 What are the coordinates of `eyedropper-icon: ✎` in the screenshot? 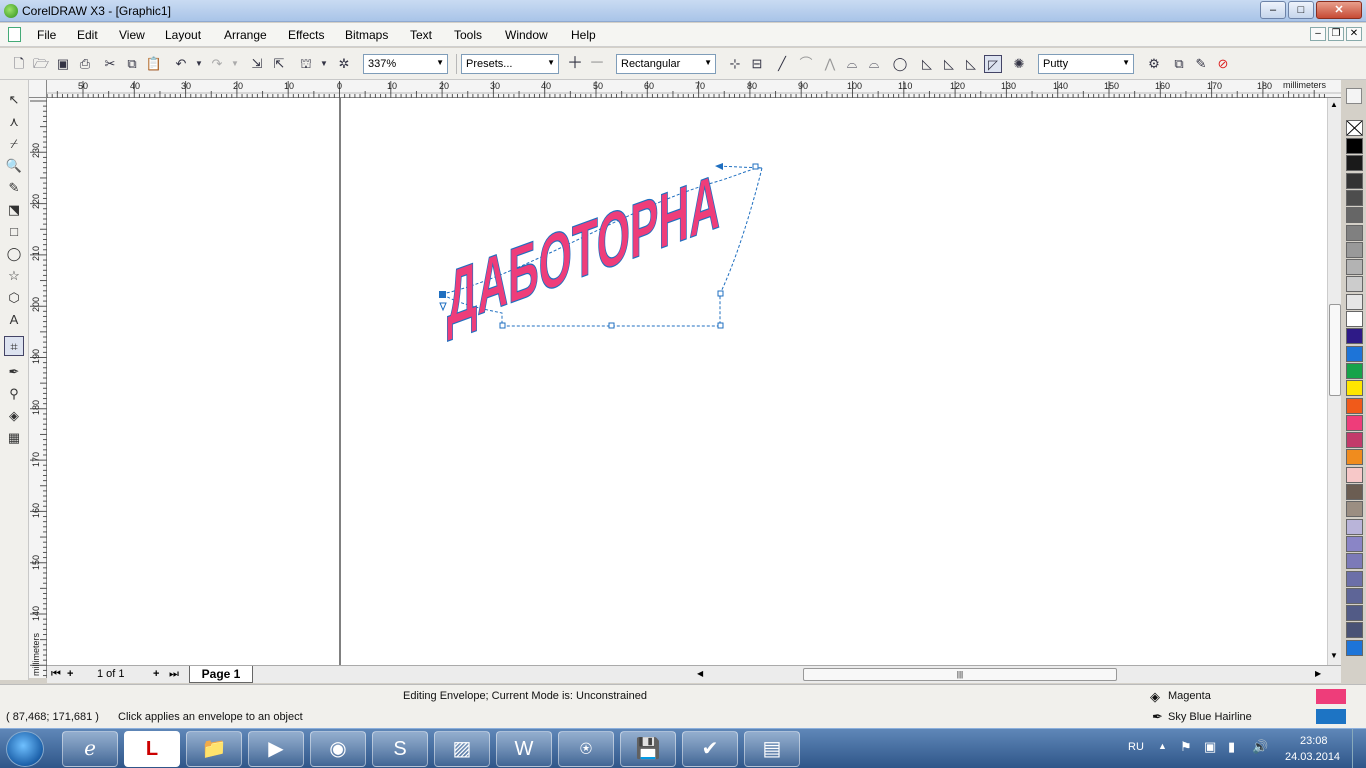 It's located at (1201, 64).